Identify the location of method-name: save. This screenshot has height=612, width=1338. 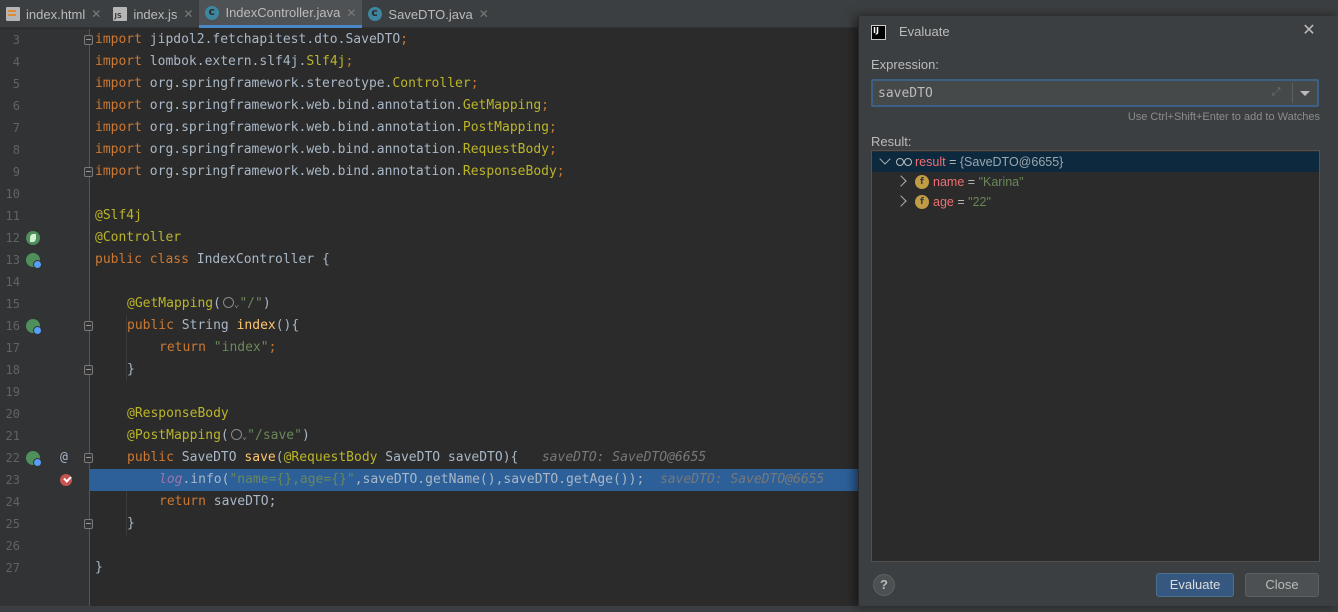
(260, 457).